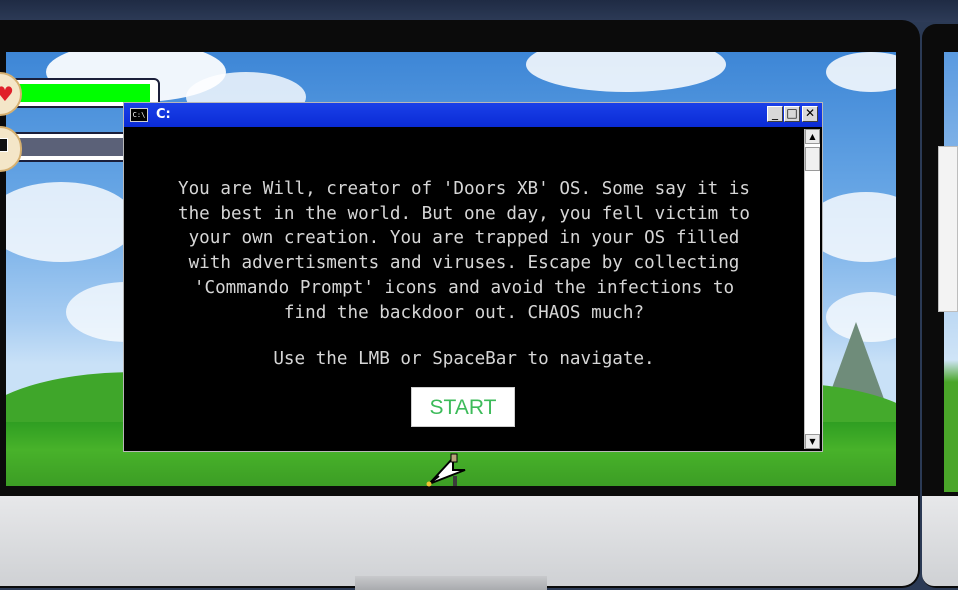 Image resolution: width=958 pixels, height=590 pixels. Describe the element at coordinates (812, 159) in the screenshot. I see `scroll-thumb` at that location.